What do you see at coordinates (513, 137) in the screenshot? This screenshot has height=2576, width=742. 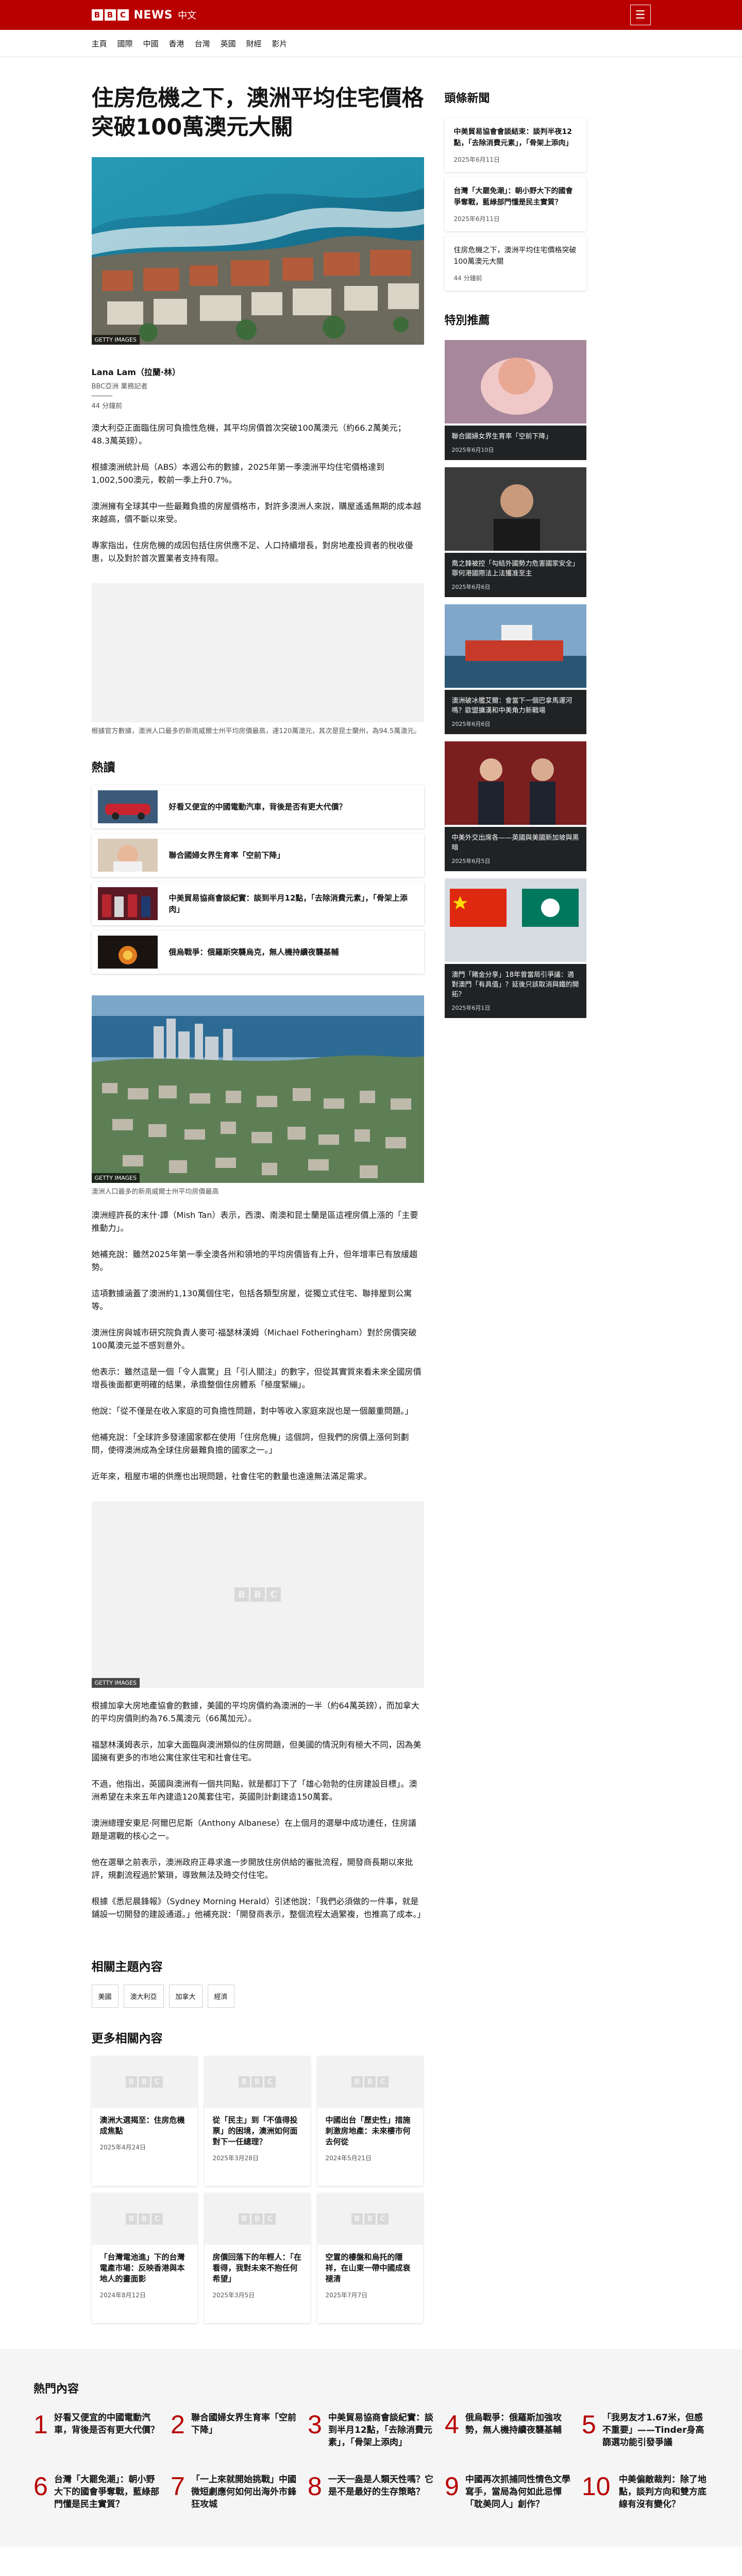 I see `top-story-title: 中美貿易協會會談結束：談判半夜12點，「去除消費元素」，「骨架上添肉」` at bounding box center [513, 137].